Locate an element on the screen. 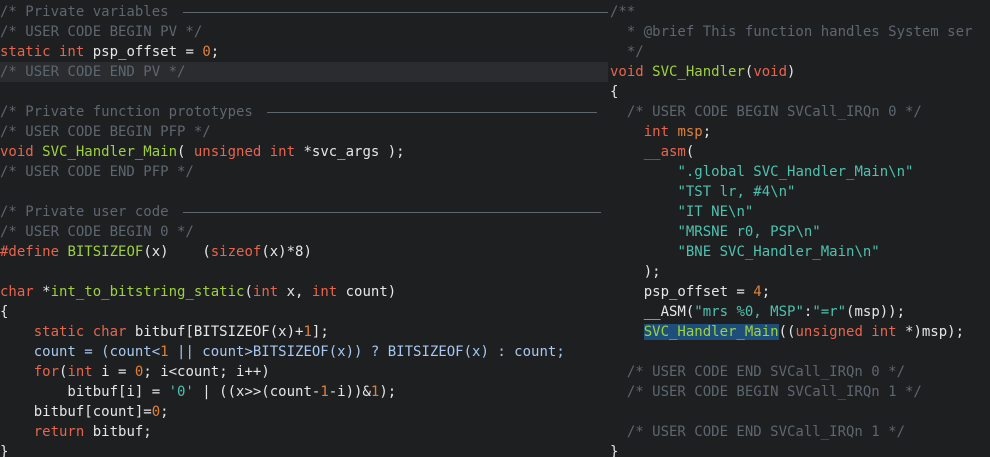 Image resolution: width=990 pixels, height=457 pixels. code-token: __ASM( is located at coordinates (652, 312).